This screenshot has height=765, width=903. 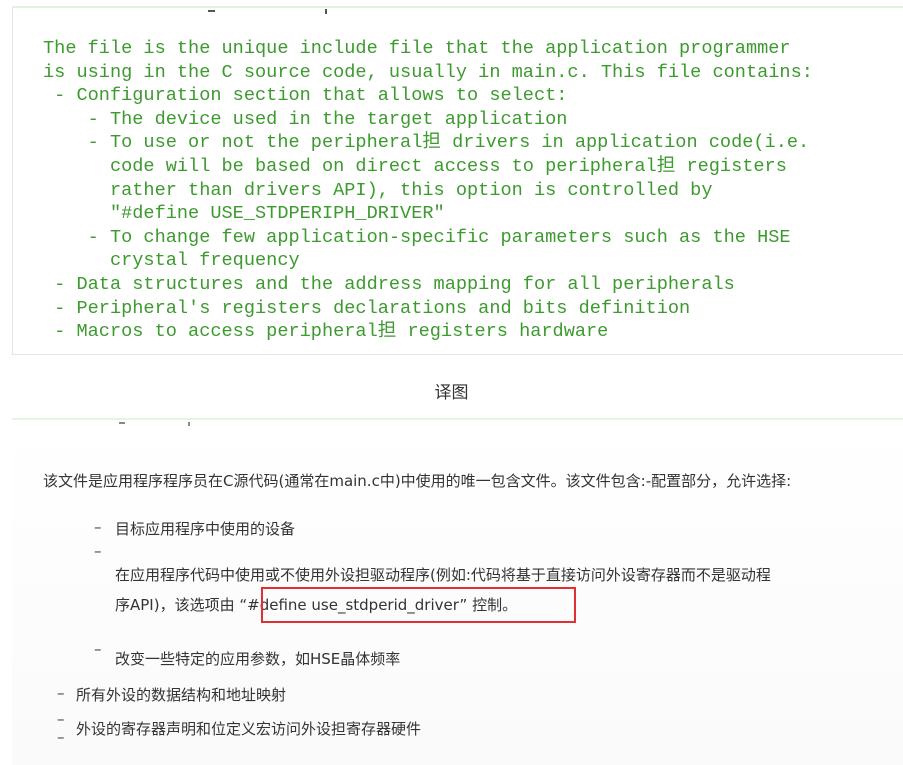 I want to click on translation-item-5: 外设的寄存器声明和位定义宏访问外设担寄存器硬件, so click(x=249, y=729).